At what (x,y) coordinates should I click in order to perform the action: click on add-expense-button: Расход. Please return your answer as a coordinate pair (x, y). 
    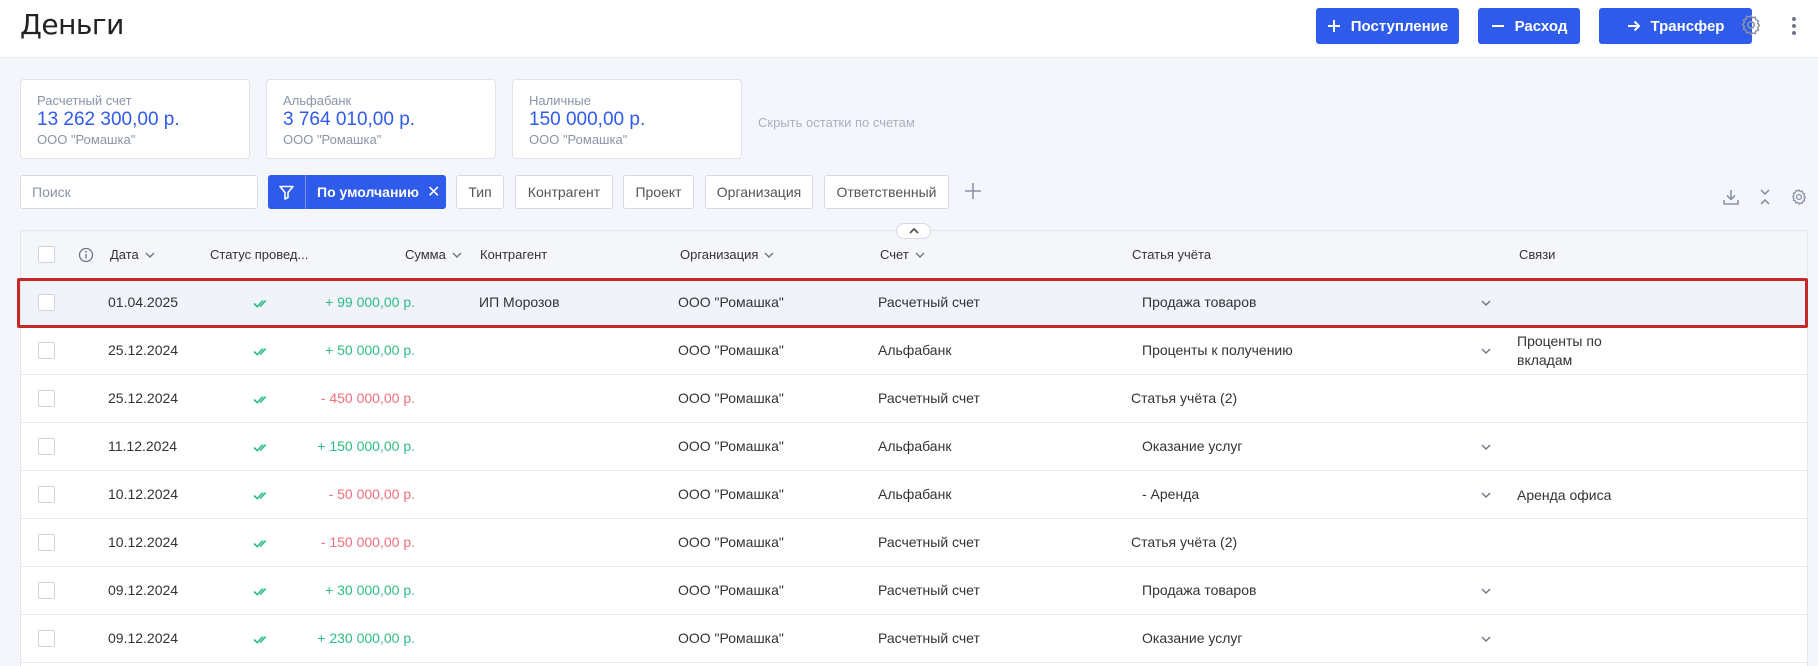
    Looking at the image, I should click on (1529, 26).